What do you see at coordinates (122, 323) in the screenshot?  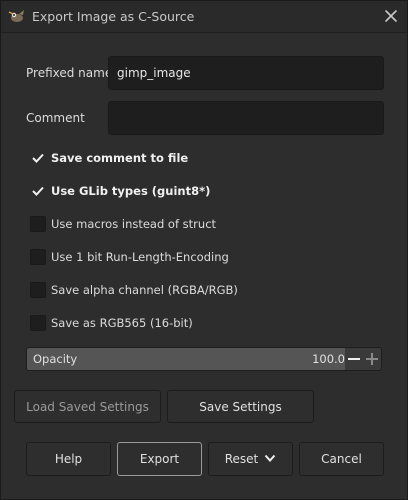 I see `rgb565-label: Save as RGB565 (16-bit)` at bounding box center [122, 323].